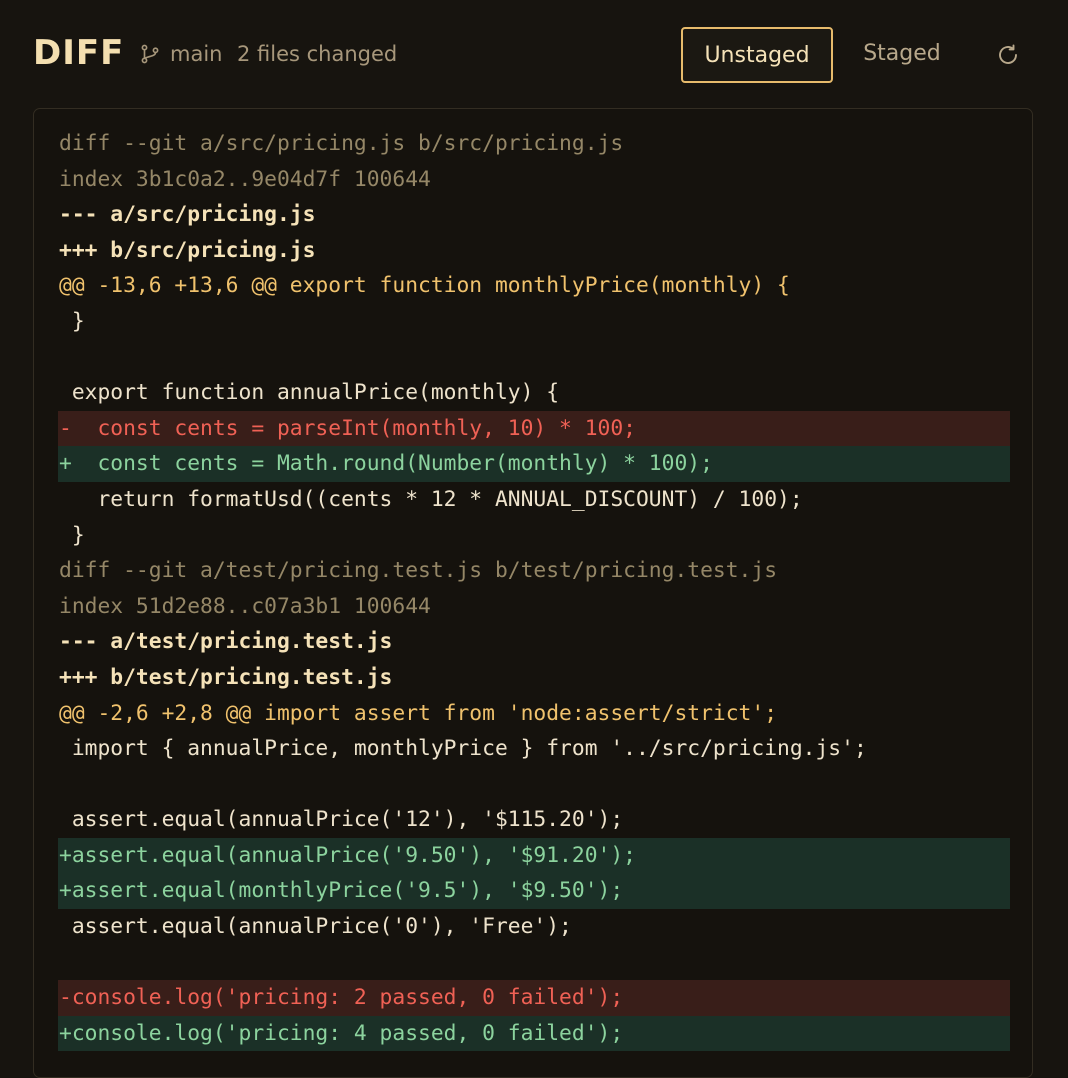 The height and width of the screenshot is (1078, 1068). Describe the element at coordinates (317, 54) in the screenshot. I see `files-changed-count: 2 files changed` at that location.